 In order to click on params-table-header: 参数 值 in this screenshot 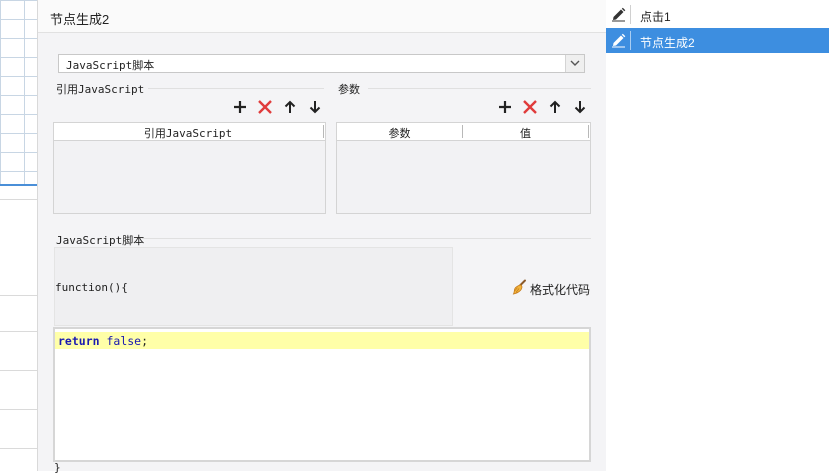, I will do `click(463, 132)`.